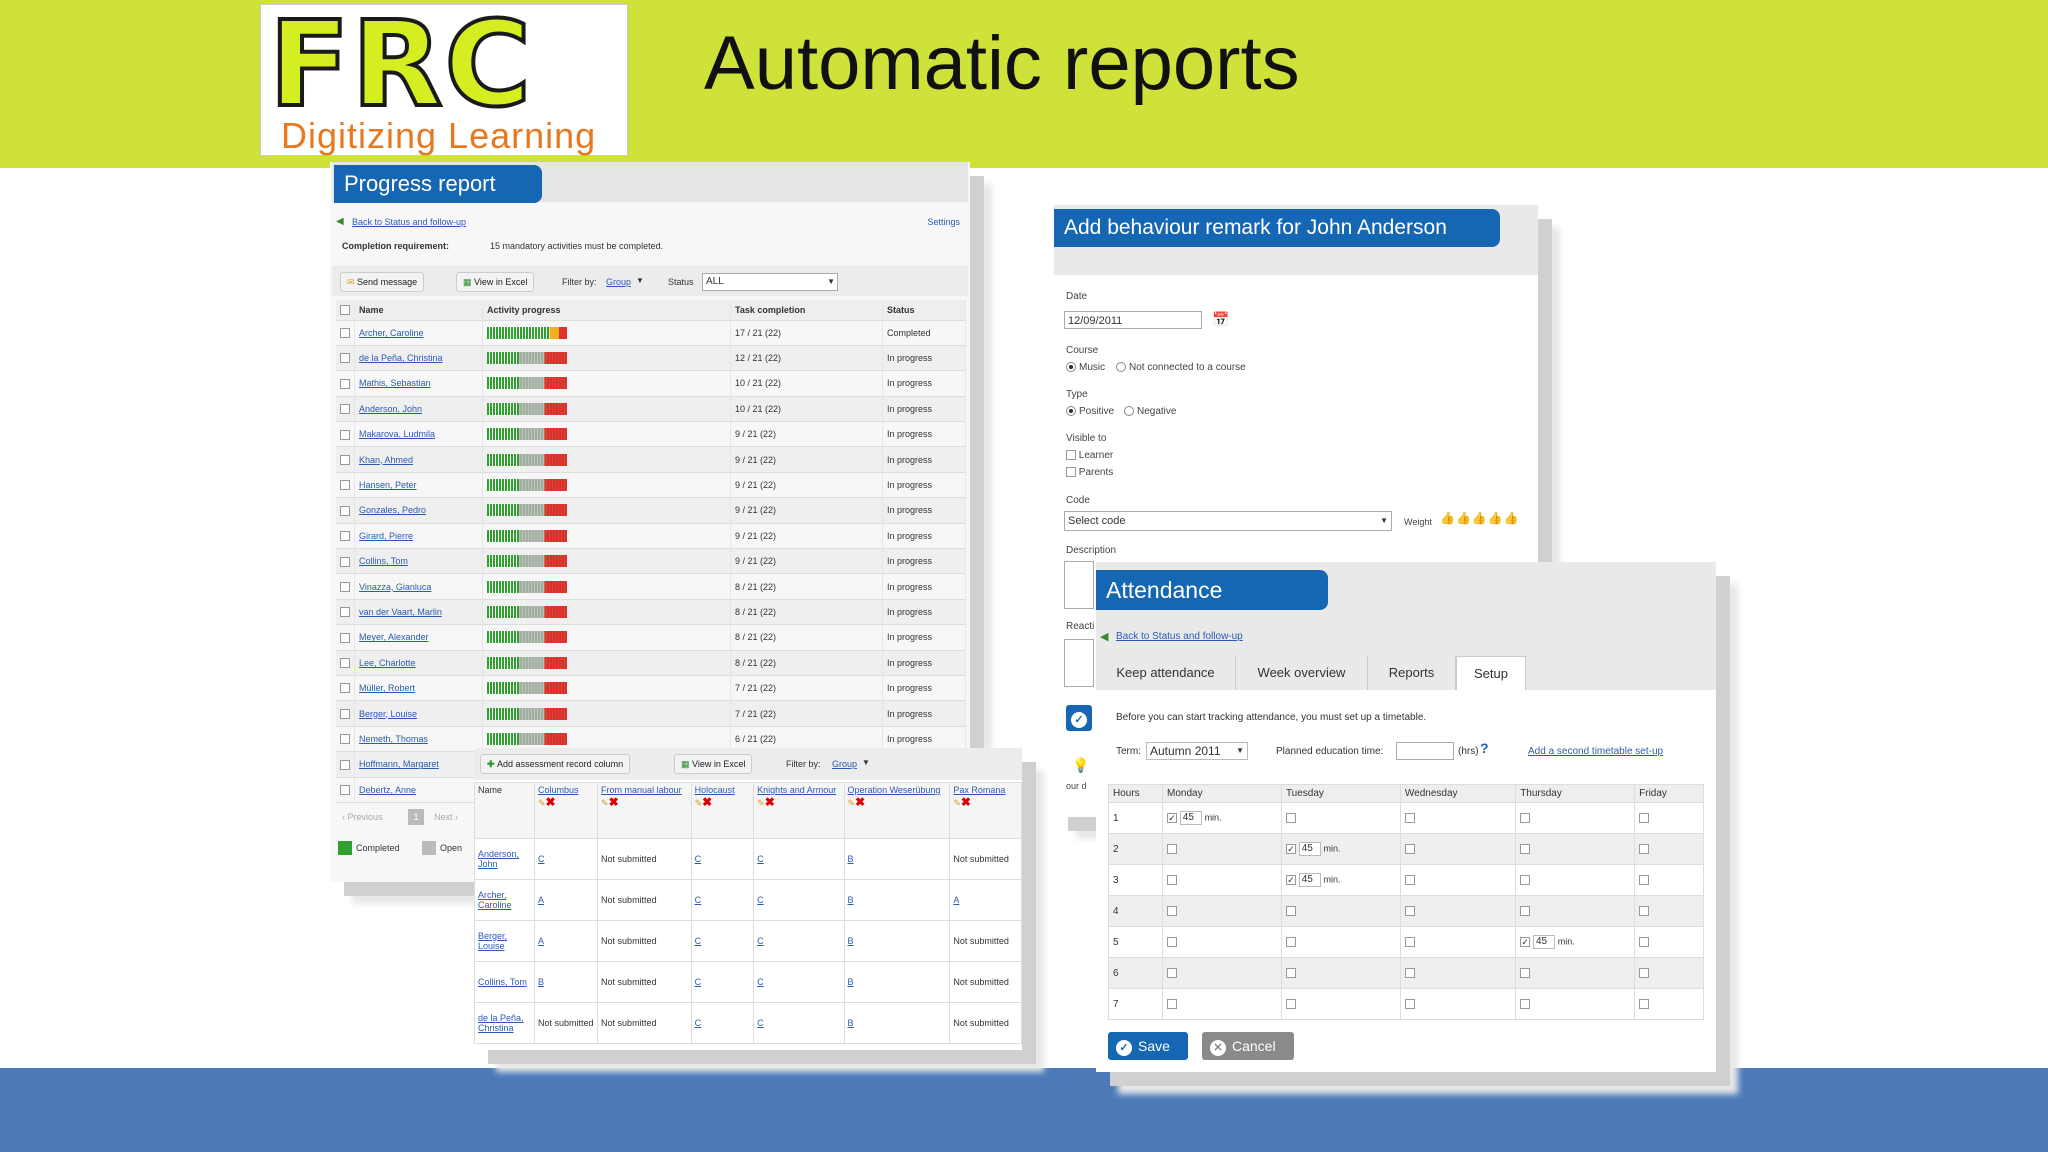 This screenshot has width=2048, height=1152. I want to click on col-header-assessment: From manual labour ✎✖, so click(644, 810).